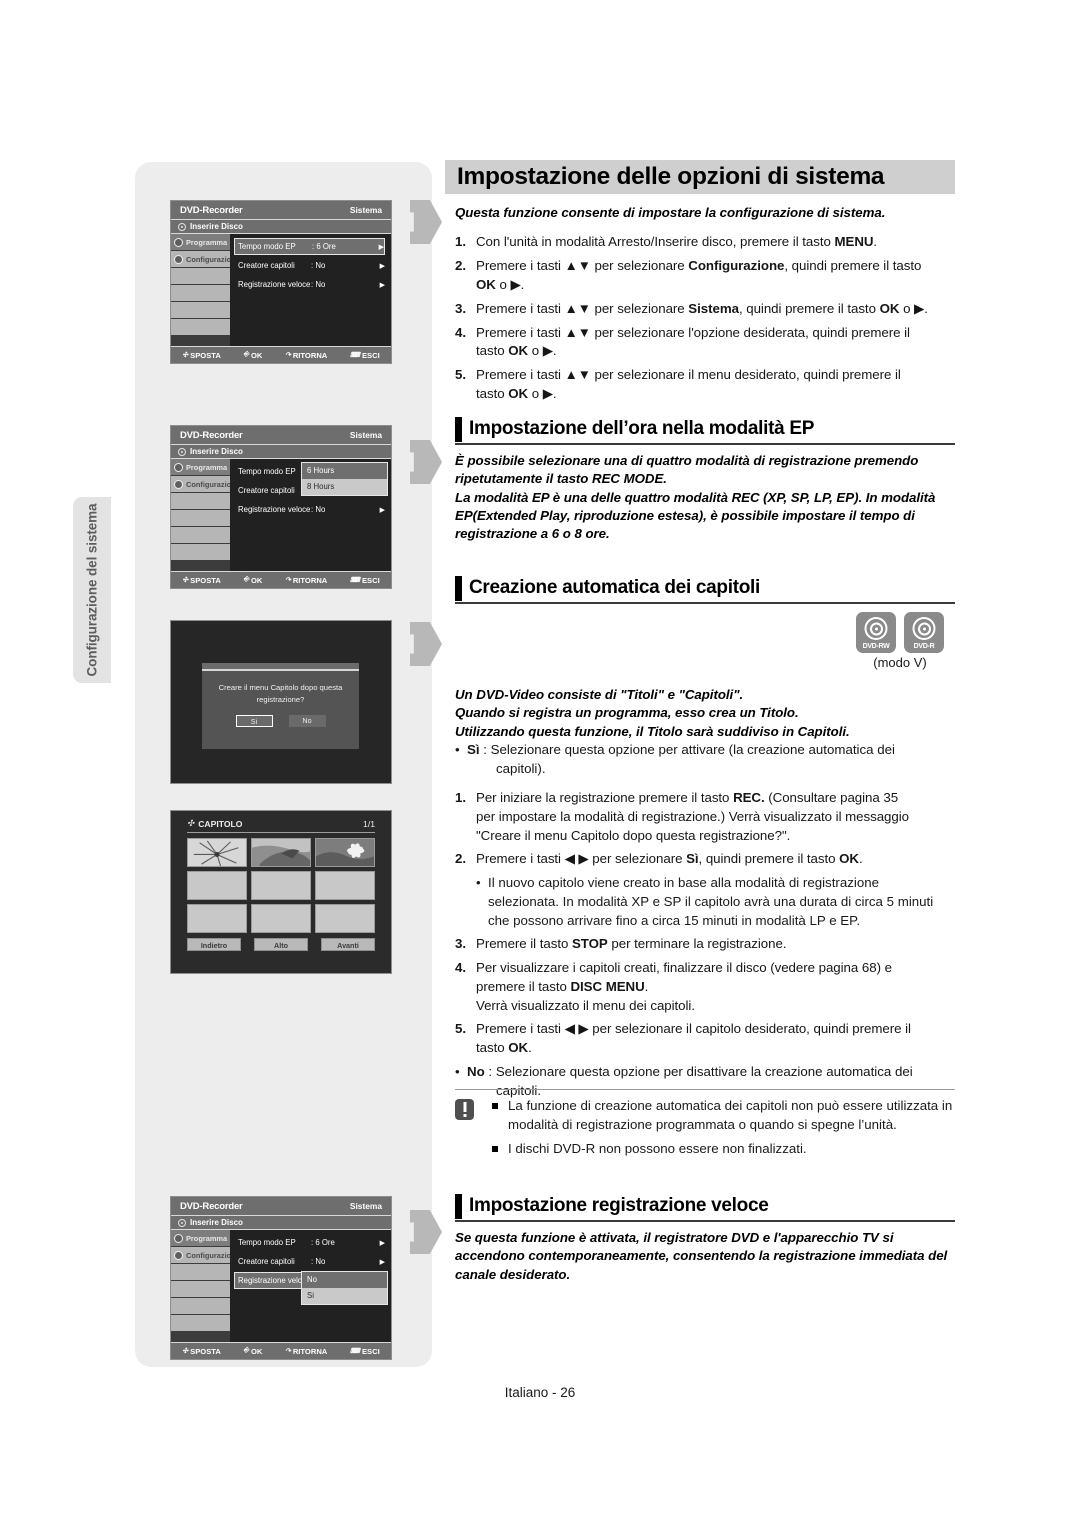  What do you see at coordinates (280, 687) in the screenshot?
I see `dialog-message-line1: Creare il menu Capitolo dopo questa` at bounding box center [280, 687].